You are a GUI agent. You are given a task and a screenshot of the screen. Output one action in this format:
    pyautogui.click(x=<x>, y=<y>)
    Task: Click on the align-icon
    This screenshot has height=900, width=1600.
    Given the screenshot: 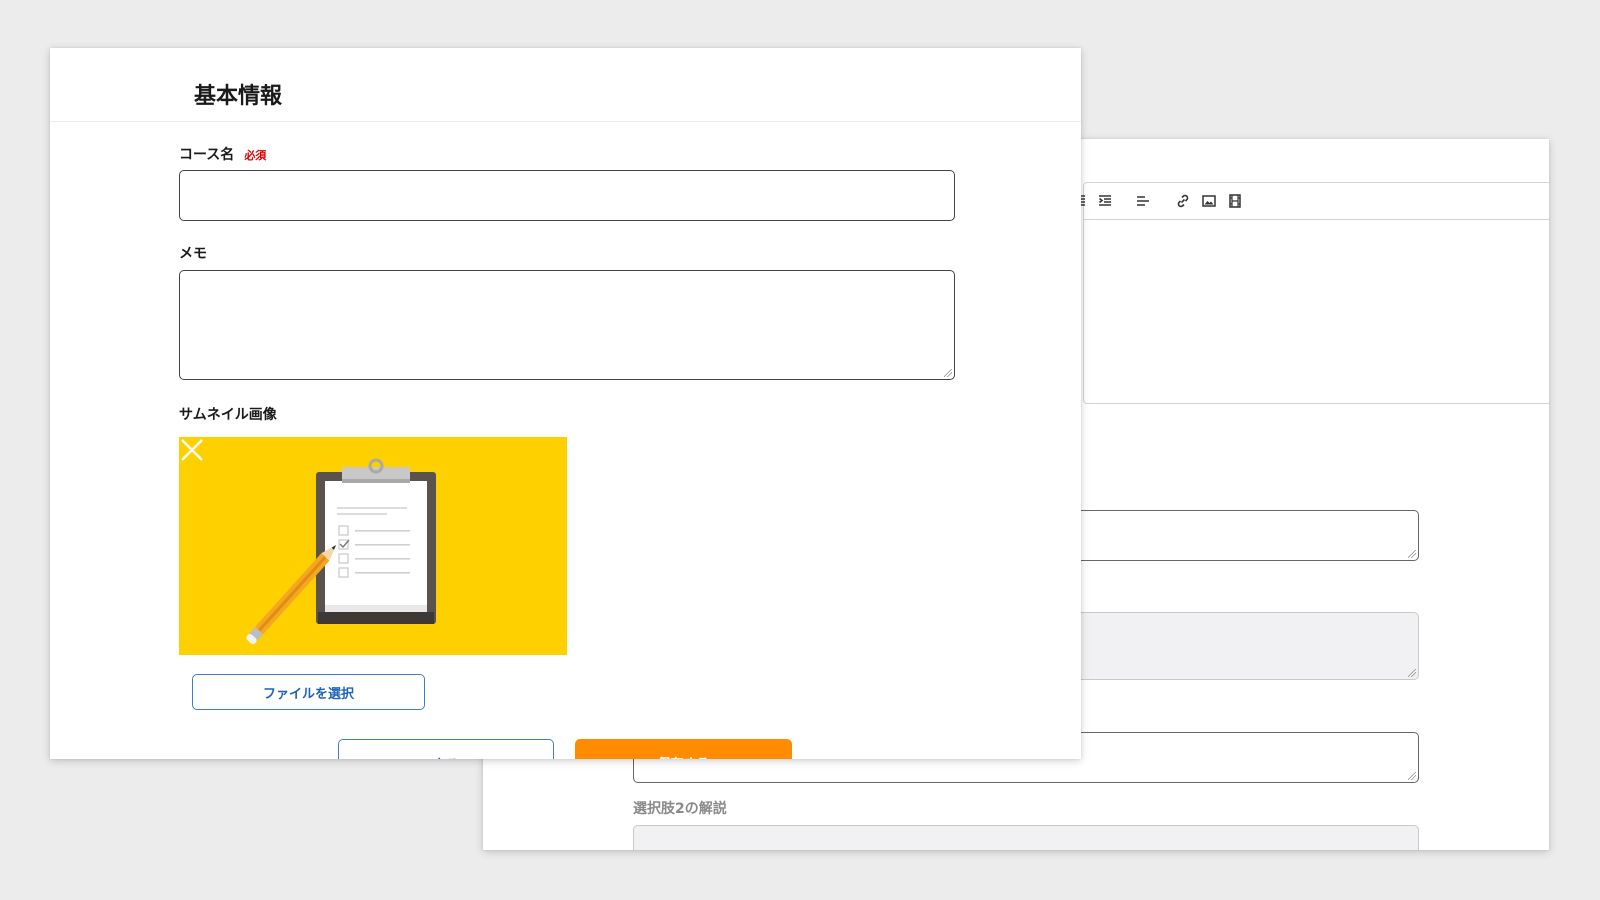 What is the action you would take?
    pyautogui.click(x=1143, y=201)
    